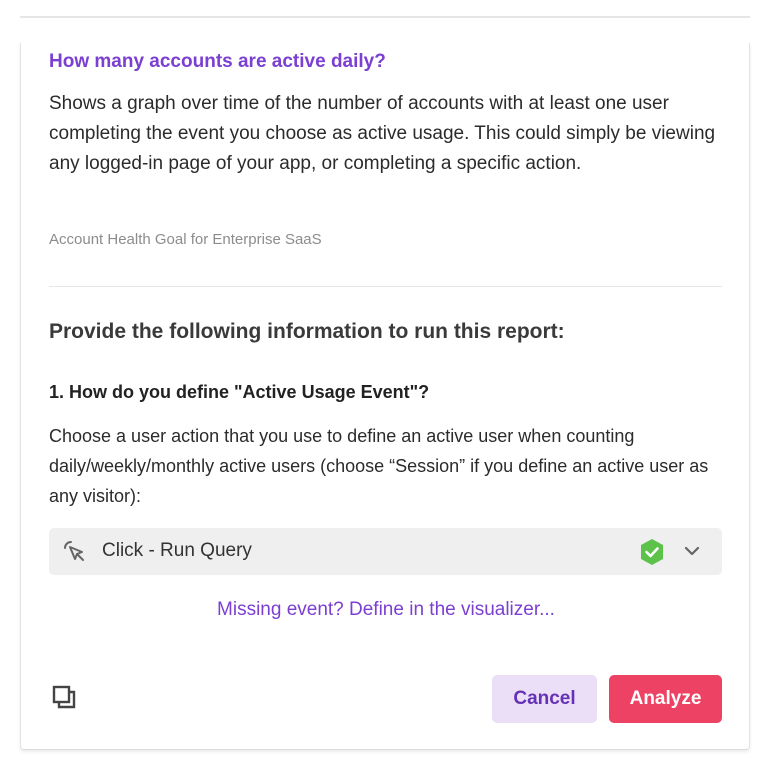  What do you see at coordinates (75, 552) in the screenshot?
I see `cursor-click-icon` at bounding box center [75, 552].